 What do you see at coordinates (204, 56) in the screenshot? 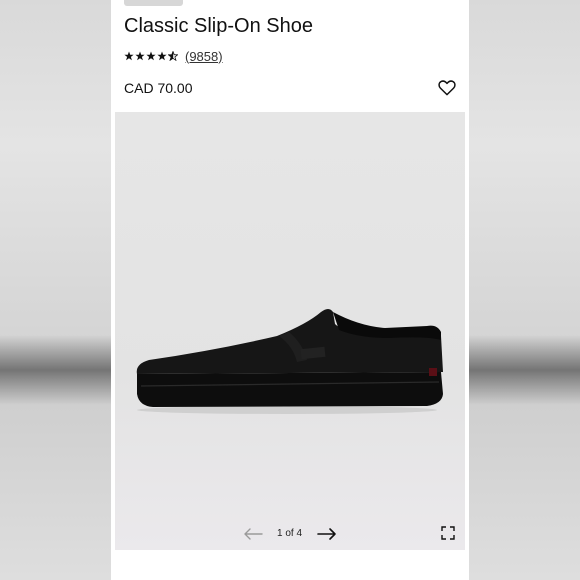
I see `review-count-link: (9858)` at bounding box center [204, 56].